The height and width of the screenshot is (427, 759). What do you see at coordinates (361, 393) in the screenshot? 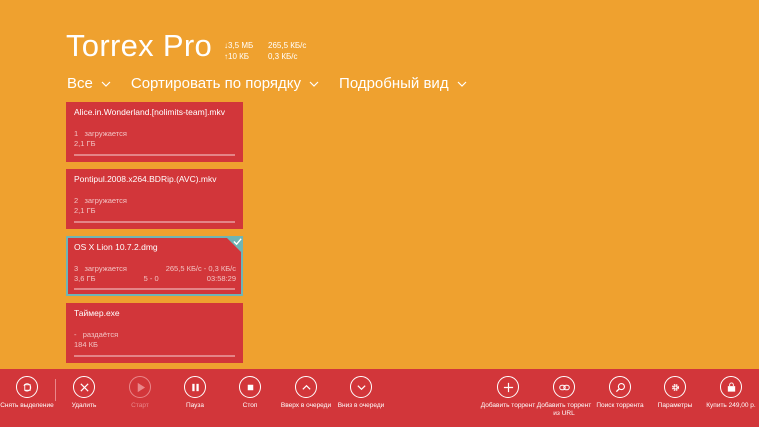
I see `move-down-button: Вниз в очереди` at bounding box center [361, 393].